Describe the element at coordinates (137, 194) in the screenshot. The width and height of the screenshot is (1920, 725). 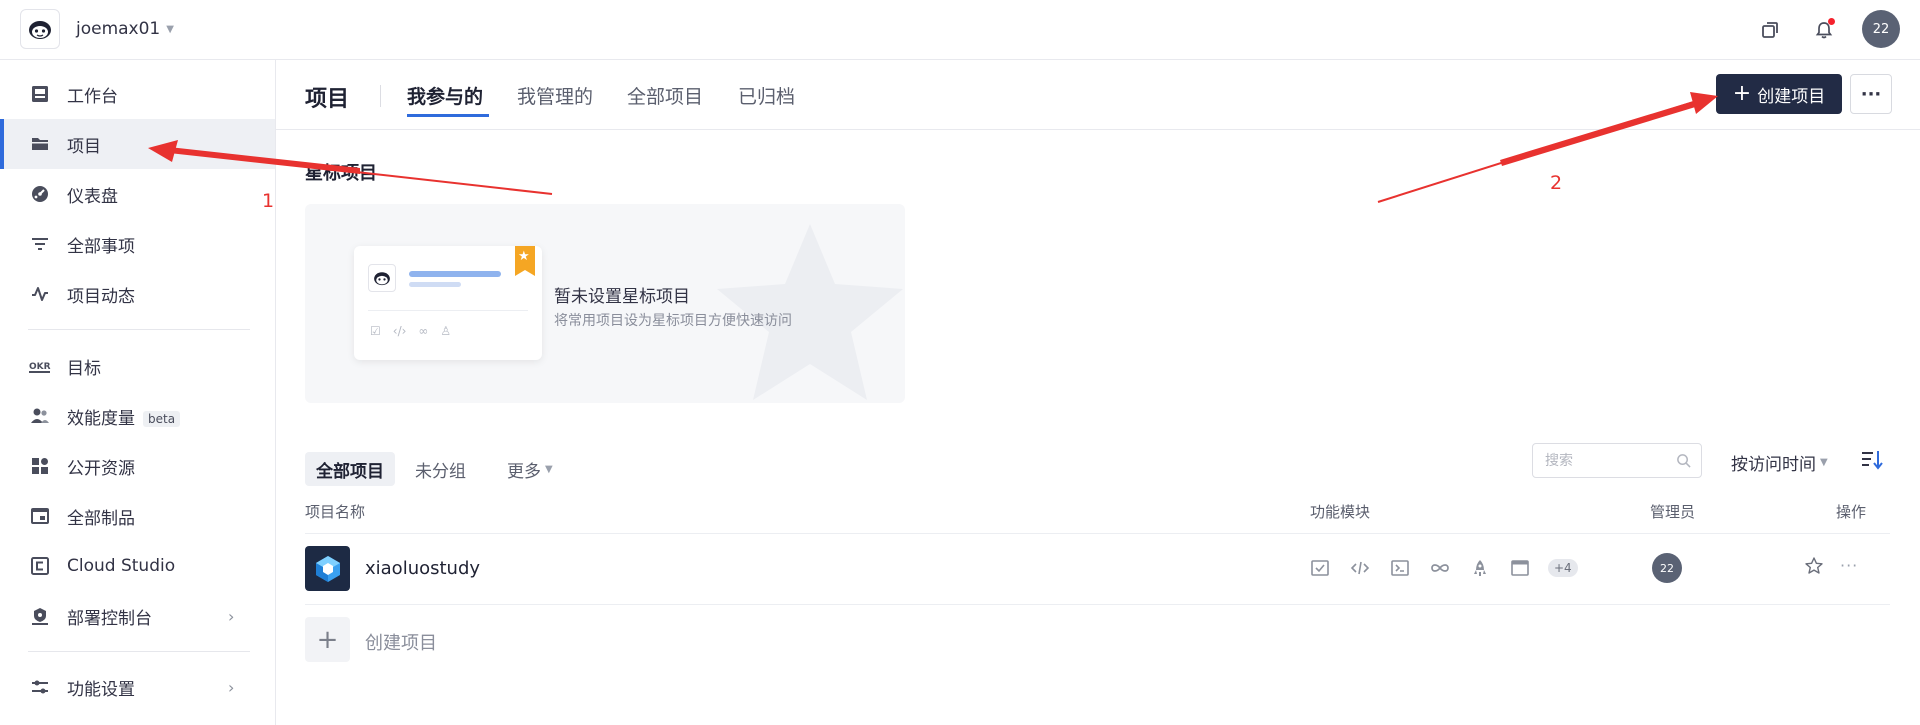
I see `sidebar-item-dashboard: 仪表盘` at that location.